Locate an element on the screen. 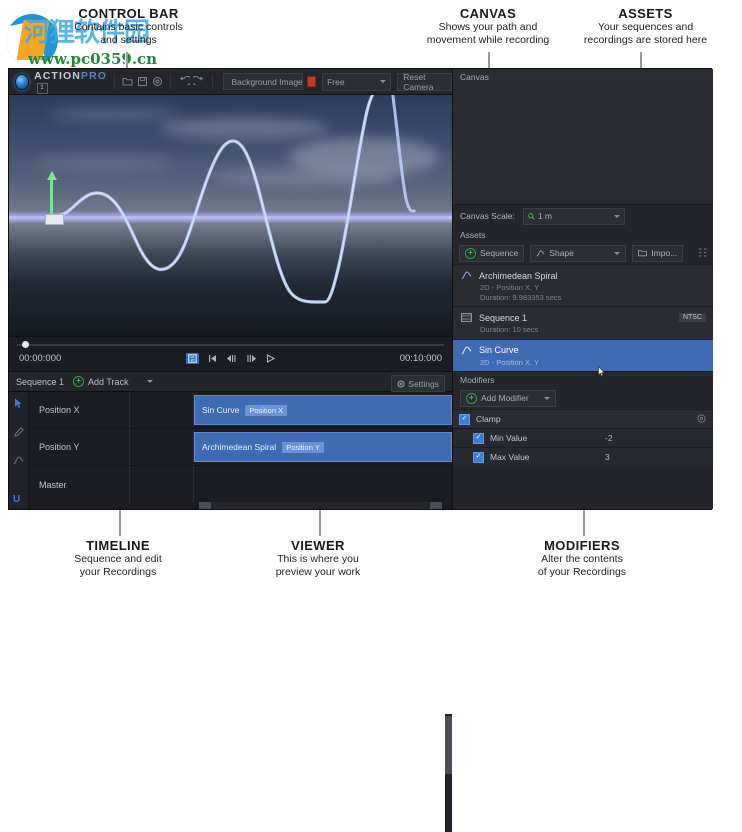 The height and width of the screenshot is (832, 742). annotation-desc-2: your Recordings is located at coordinates (118, 571).